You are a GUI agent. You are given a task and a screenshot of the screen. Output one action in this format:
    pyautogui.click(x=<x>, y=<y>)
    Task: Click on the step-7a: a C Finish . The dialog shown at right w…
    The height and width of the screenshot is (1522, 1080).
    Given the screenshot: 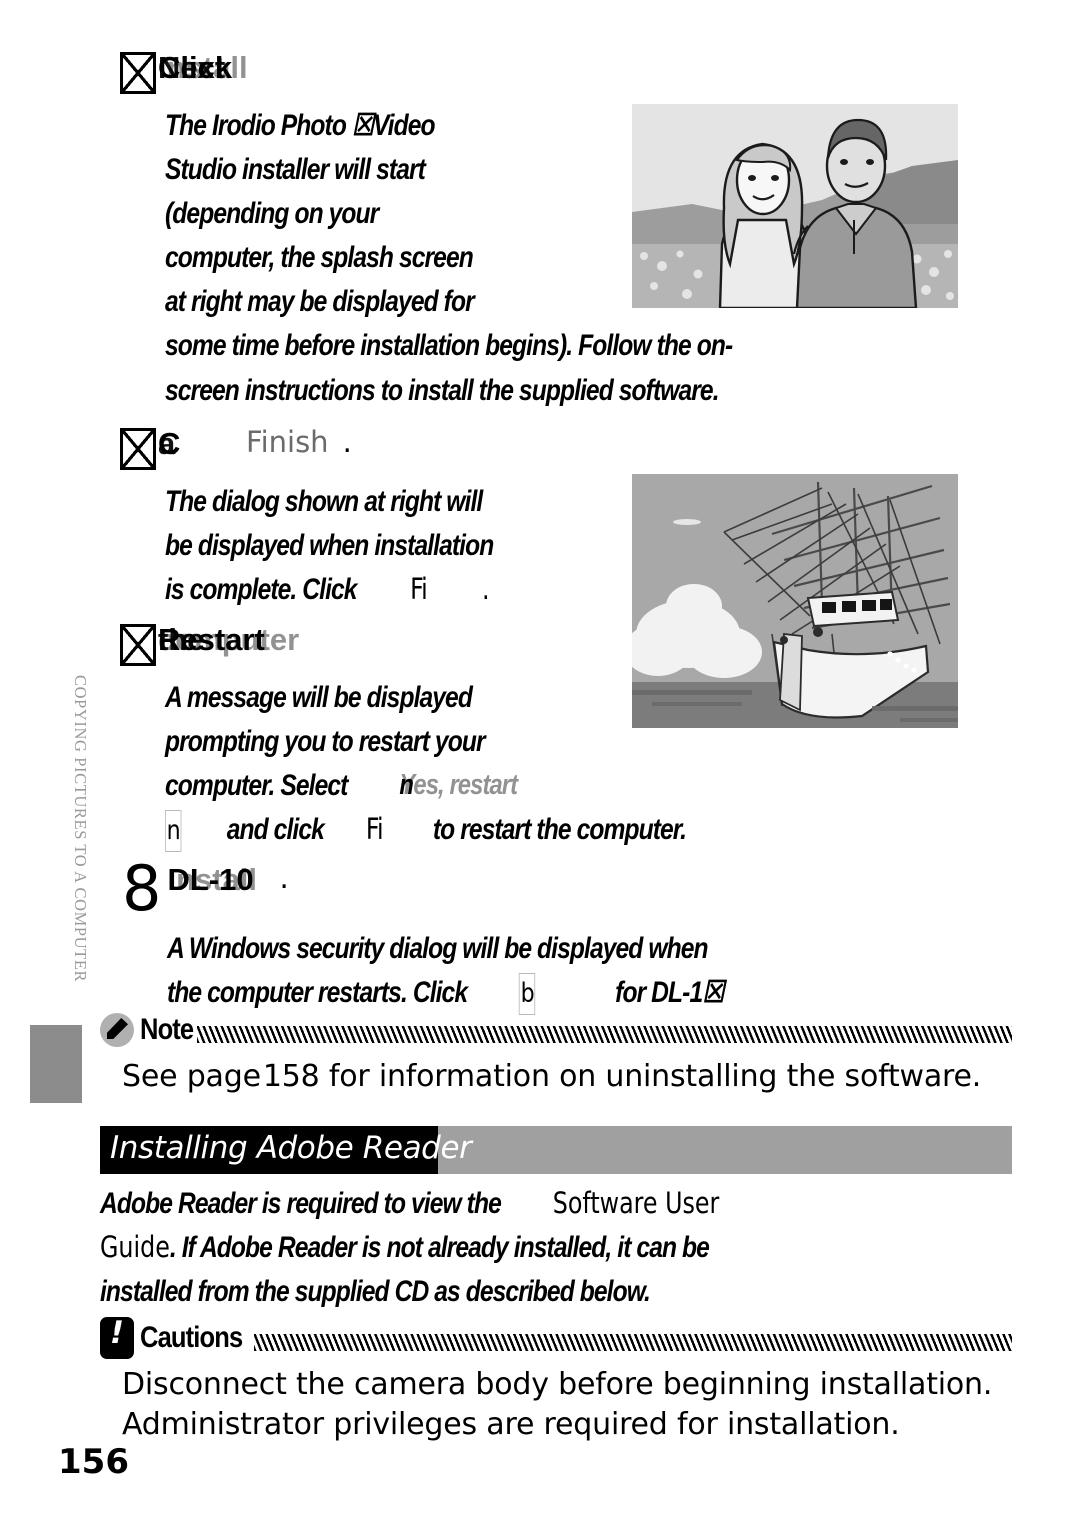 What is the action you would take?
    pyautogui.click(x=342, y=520)
    